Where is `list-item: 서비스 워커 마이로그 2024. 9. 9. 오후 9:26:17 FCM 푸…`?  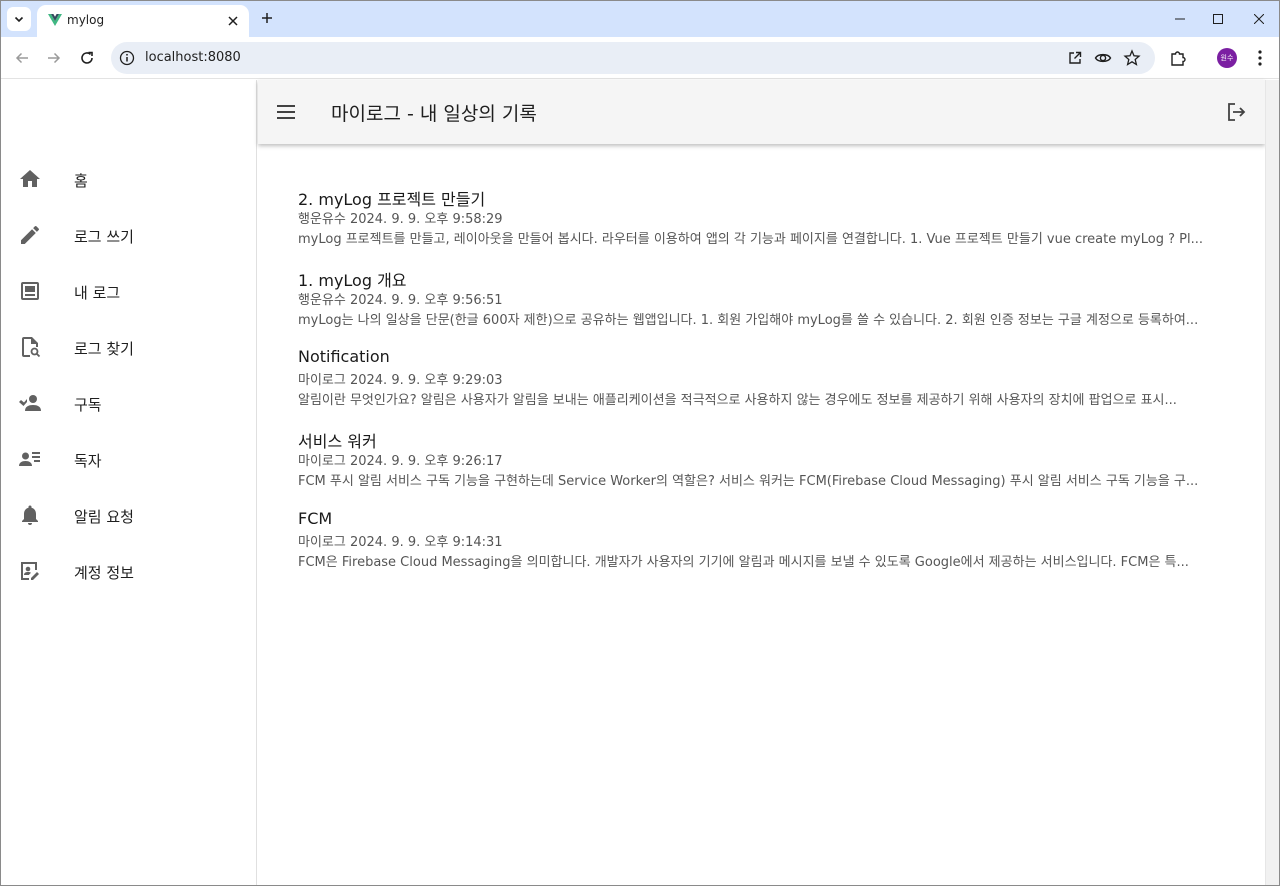
list-item: 서비스 워커 마이로그 2024. 9. 9. 오후 9:26:17 FCM 푸… is located at coordinates (763, 463).